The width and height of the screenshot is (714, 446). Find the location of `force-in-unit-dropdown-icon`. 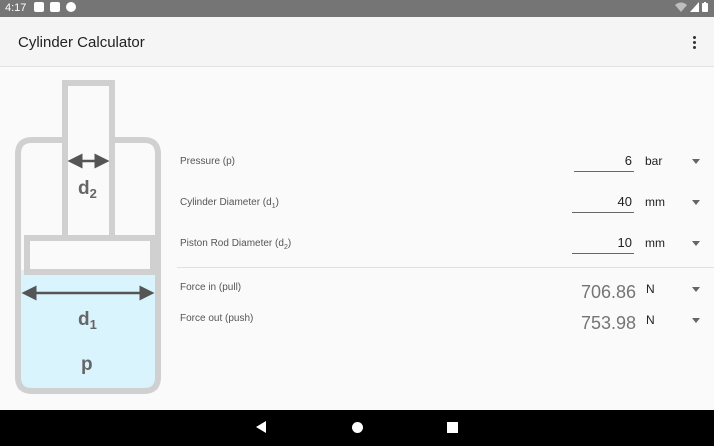

force-in-unit-dropdown-icon is located at coordinates (696, 289).